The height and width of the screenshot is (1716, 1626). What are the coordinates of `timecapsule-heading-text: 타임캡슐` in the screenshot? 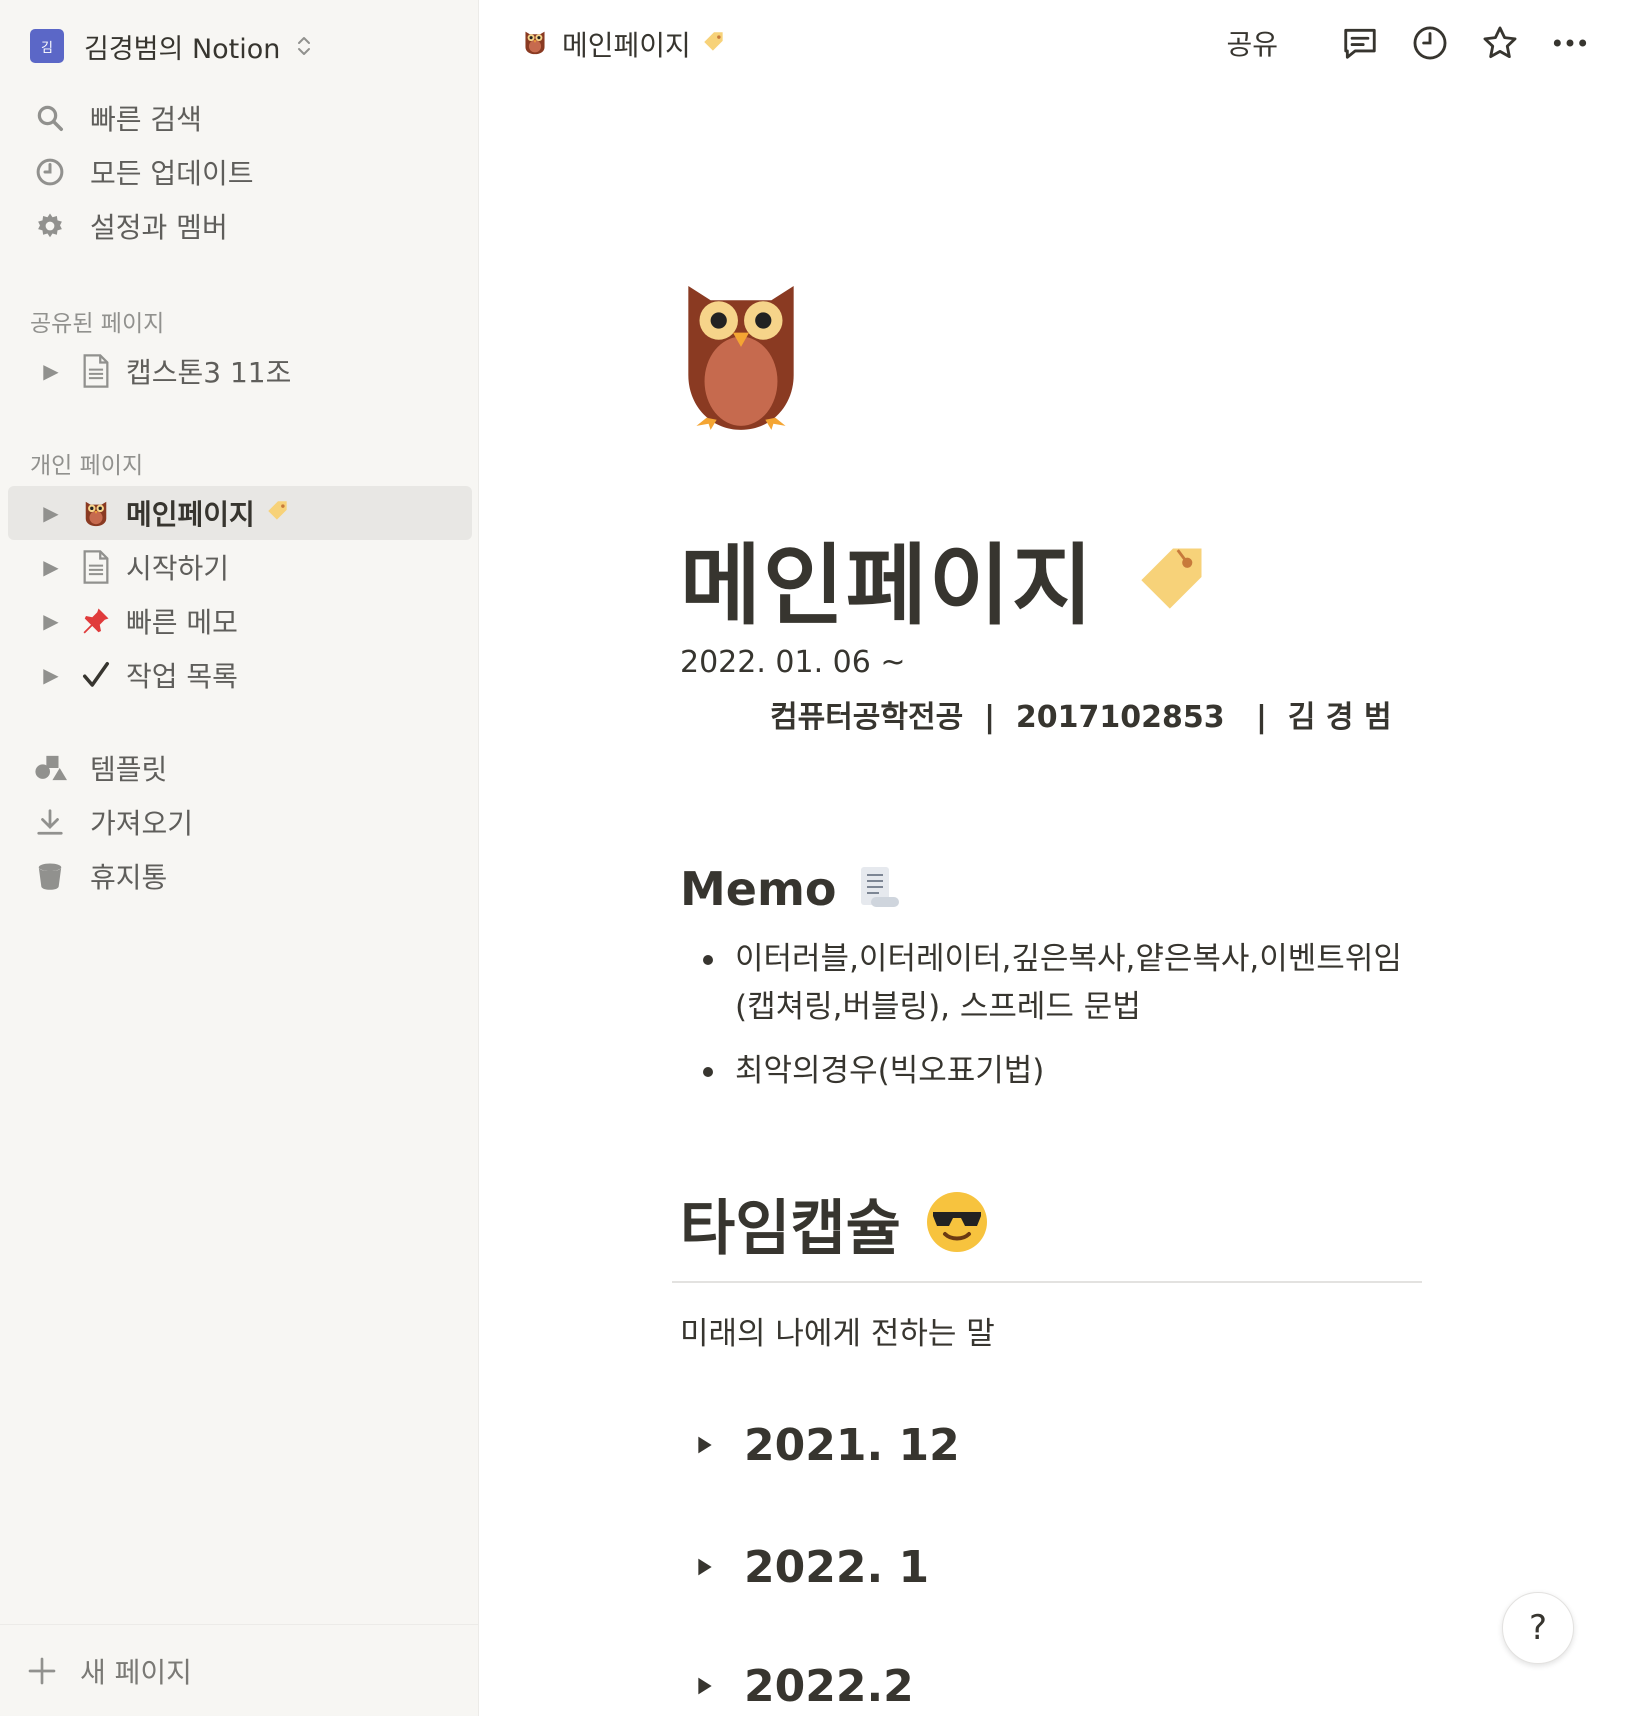 It's located at (790, 1229).